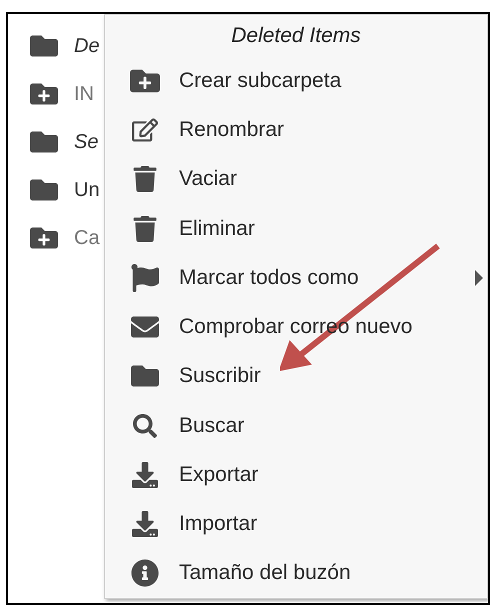 This screenshot has height=605, width=490. What do you see at coordinates (87, 190) in the screenshot?
I see `folder-name: Un` at bounding box center [87, 190].